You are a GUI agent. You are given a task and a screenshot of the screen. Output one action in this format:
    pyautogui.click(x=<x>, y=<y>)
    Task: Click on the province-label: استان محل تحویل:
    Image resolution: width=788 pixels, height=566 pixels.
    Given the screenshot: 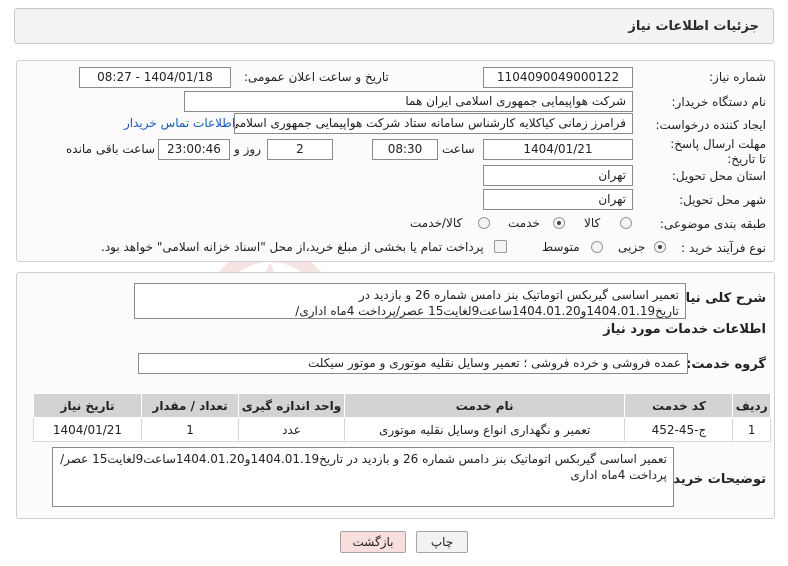 What is the action you would take?
    pyautogui.click(x=718, y=176)
    